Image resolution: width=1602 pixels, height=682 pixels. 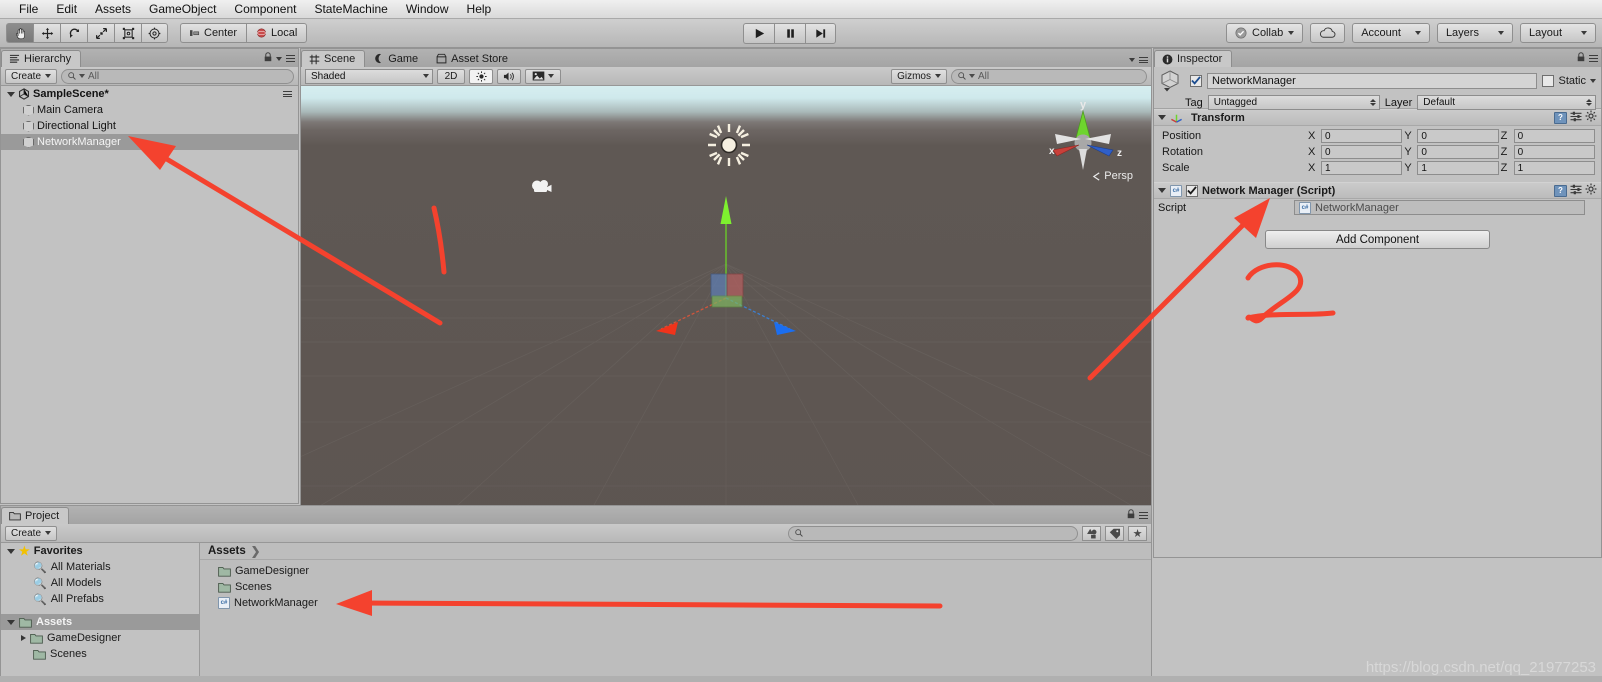 What do you see at coordinates (227, 551) in the screenshot?
I see `breadcrumb-label: Assets` at bounding box center [227, 551].